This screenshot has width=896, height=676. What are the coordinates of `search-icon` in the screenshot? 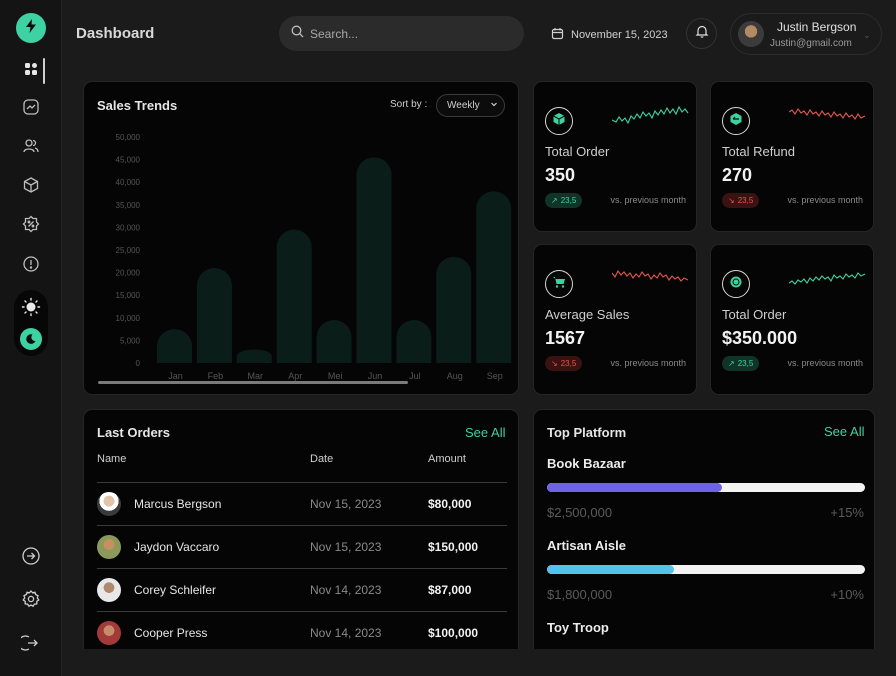 It's located at (297, 34).